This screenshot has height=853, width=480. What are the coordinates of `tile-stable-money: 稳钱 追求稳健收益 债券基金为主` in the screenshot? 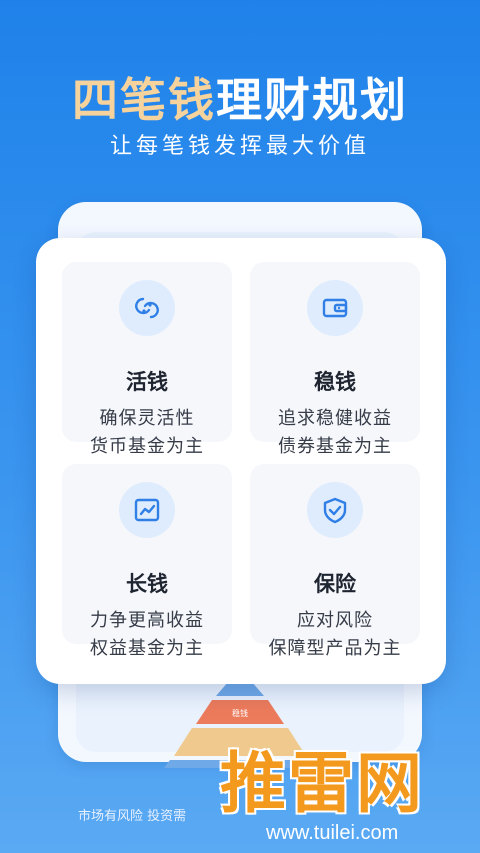 It's located at (335, 359).